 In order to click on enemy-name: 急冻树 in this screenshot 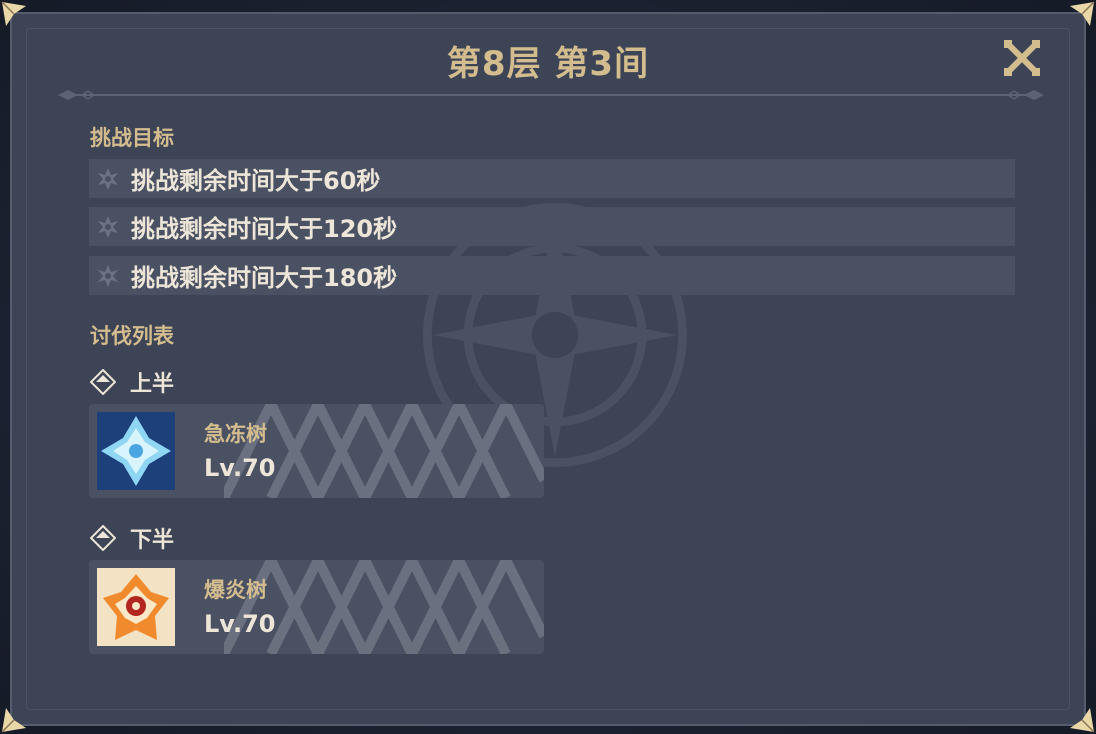, I will do `click(235, 434)`.